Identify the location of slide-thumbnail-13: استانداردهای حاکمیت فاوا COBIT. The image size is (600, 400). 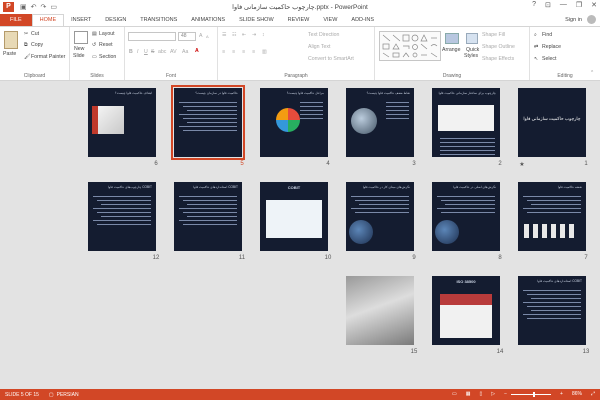
(552, 310).